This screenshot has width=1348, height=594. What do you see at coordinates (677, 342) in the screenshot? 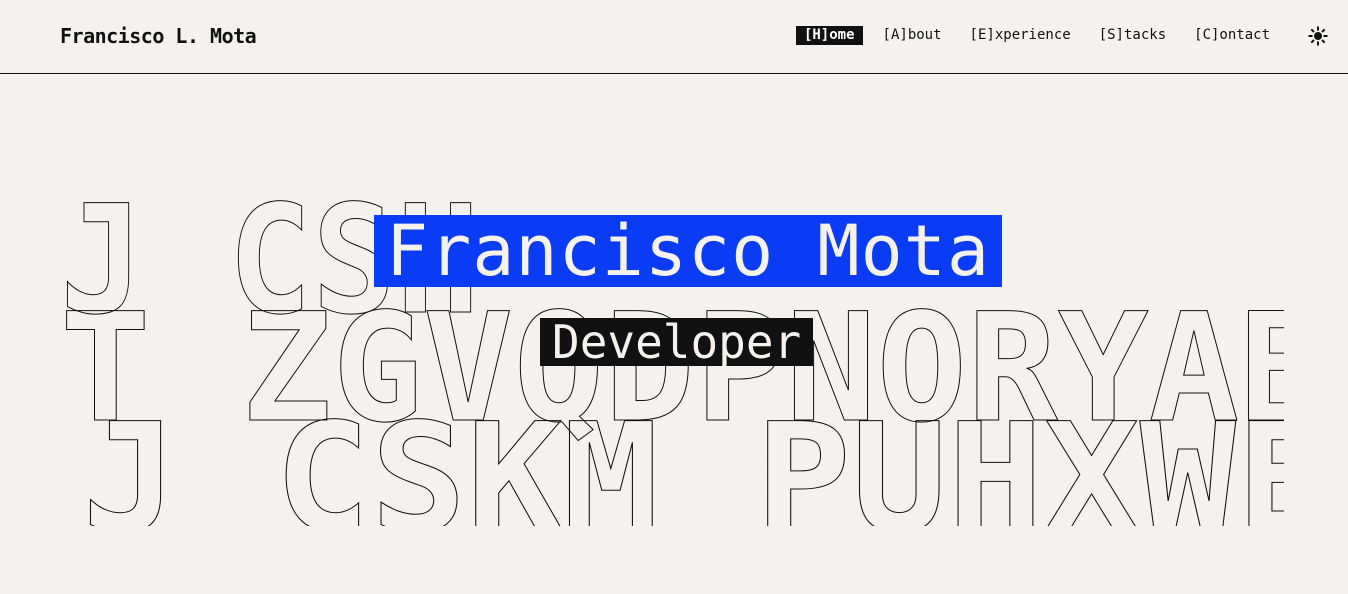
I see `hero-role: Developer` at bounding box center [677, 342].